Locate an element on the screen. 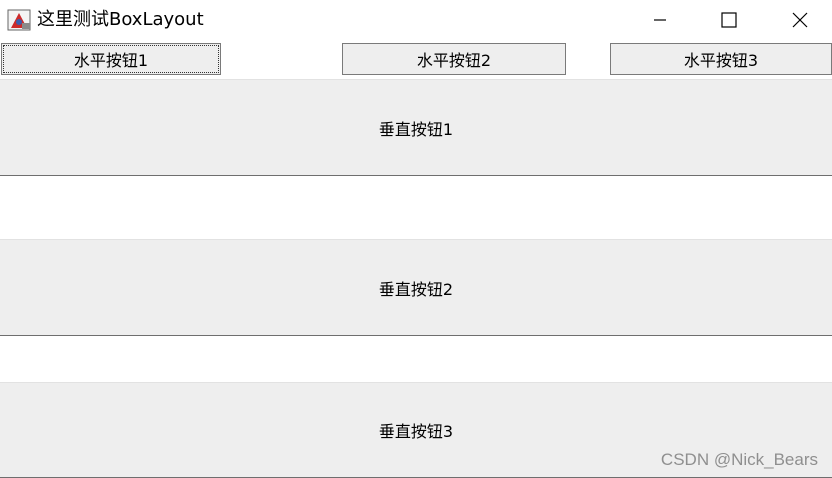  window-title: 这里测试BoxLayout is located at coordinates (120, 19).